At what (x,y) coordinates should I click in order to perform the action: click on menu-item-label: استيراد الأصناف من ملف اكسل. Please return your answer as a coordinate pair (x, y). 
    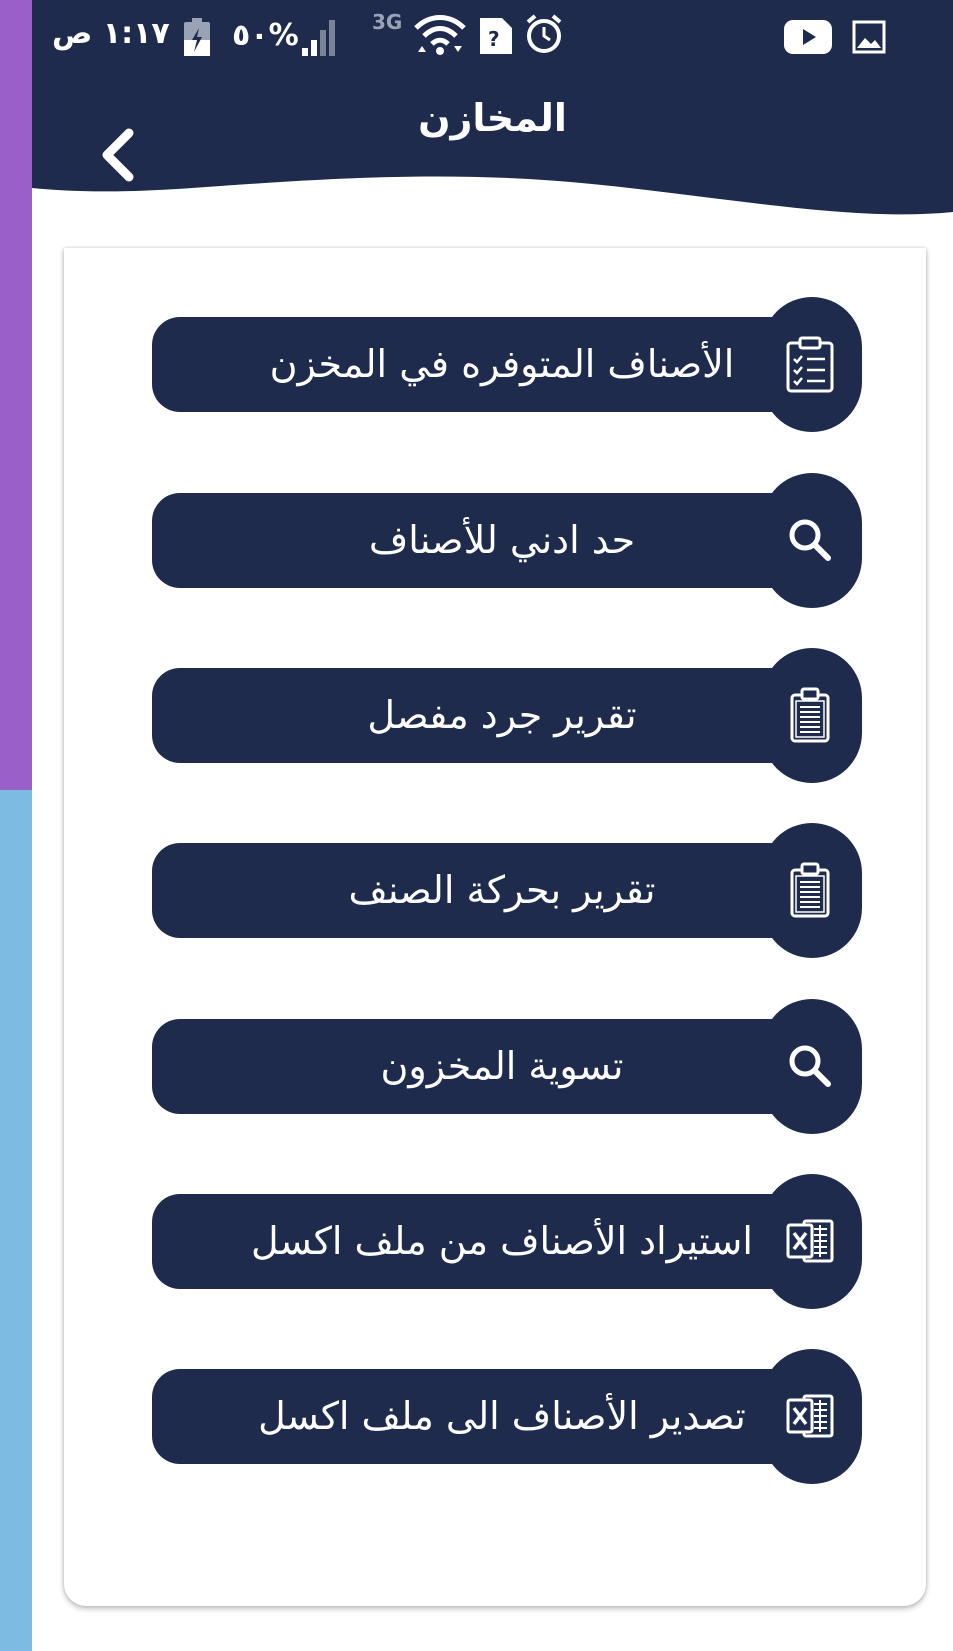
    Looking at the image, I should click on (502, 1241).